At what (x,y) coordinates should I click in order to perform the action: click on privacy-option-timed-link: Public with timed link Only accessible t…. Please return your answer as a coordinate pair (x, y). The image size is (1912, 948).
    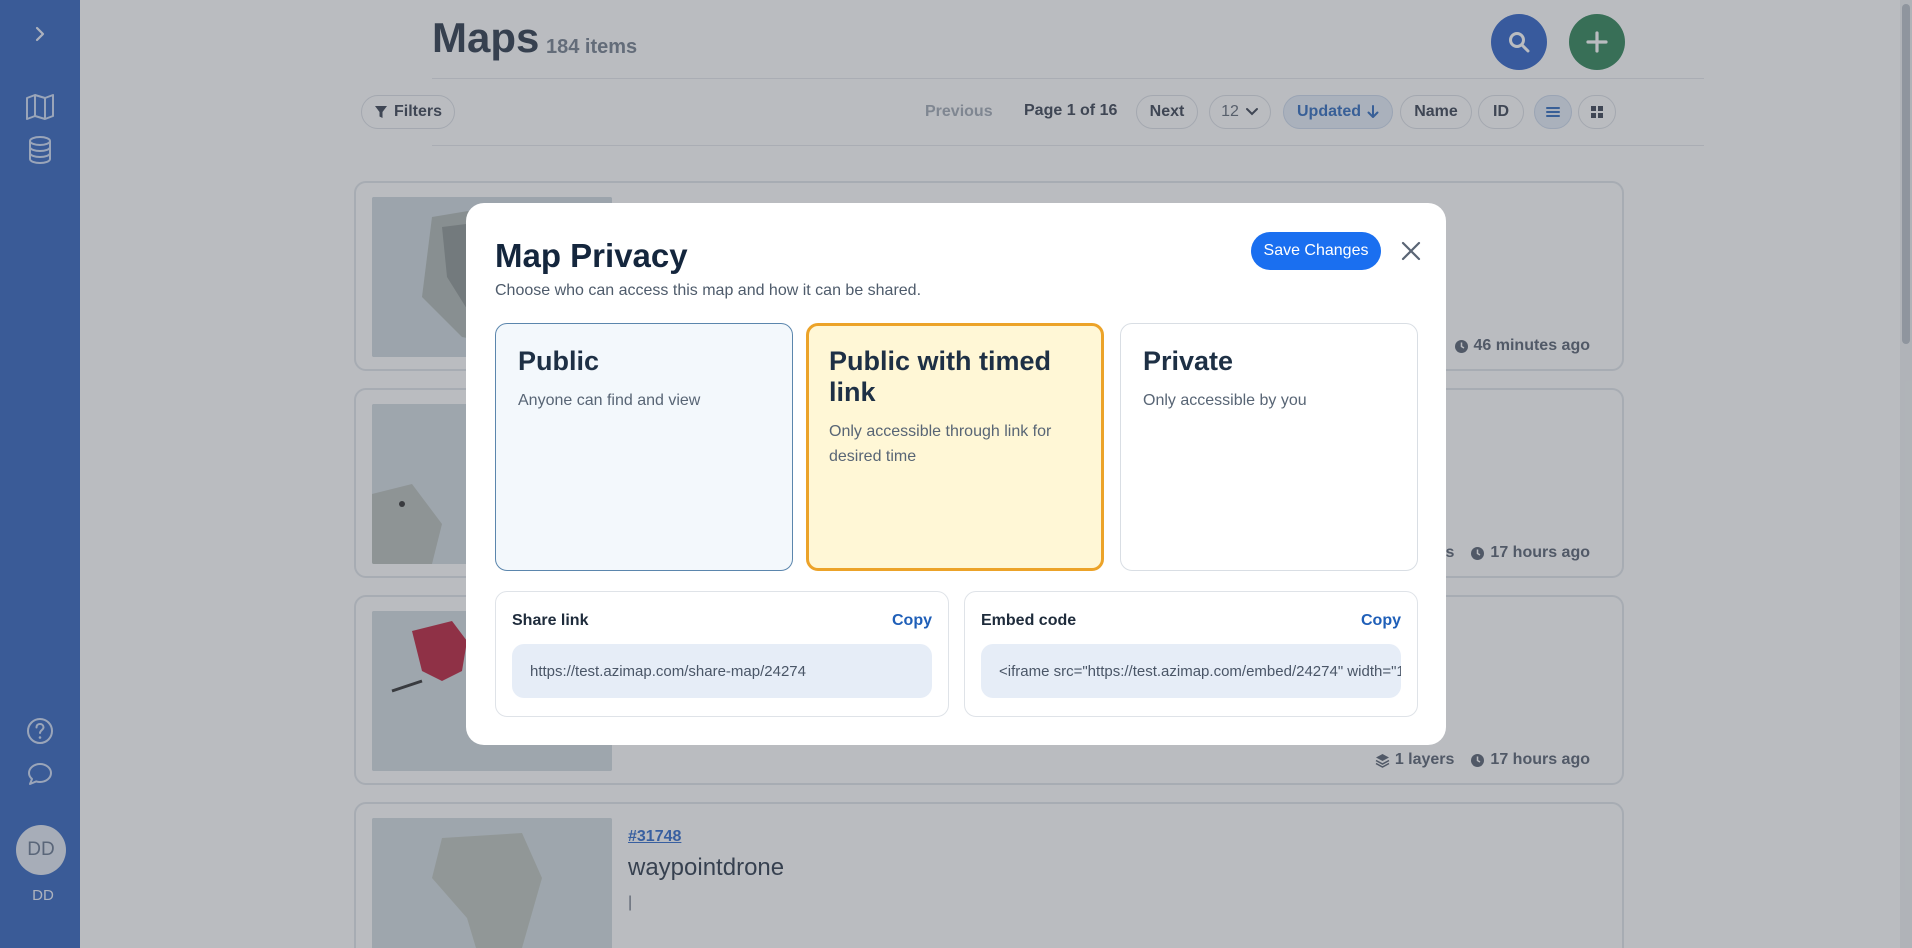
    Looking at the image, I should click on (955, 447).